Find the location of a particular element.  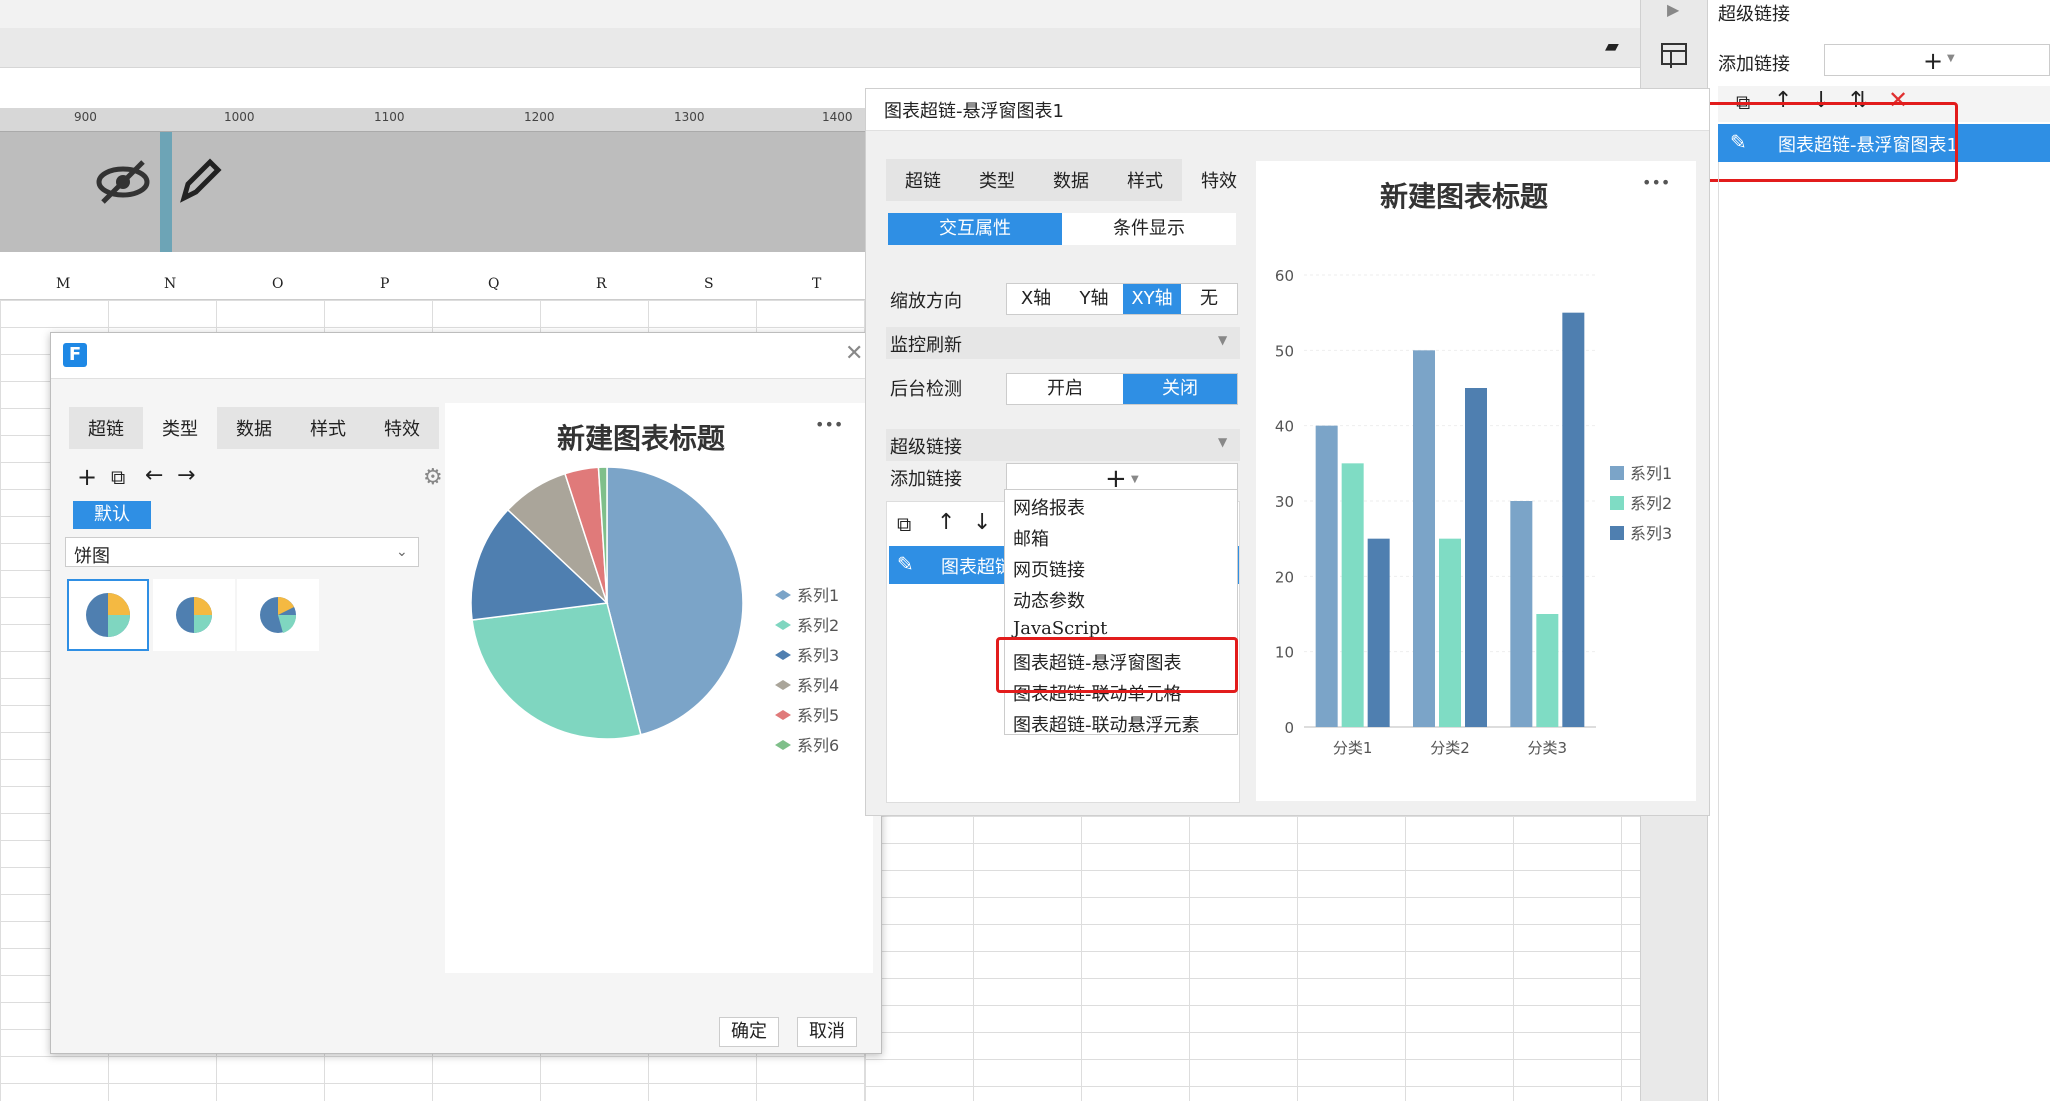

canvas-gray-area is located at coordinates (432, 192).